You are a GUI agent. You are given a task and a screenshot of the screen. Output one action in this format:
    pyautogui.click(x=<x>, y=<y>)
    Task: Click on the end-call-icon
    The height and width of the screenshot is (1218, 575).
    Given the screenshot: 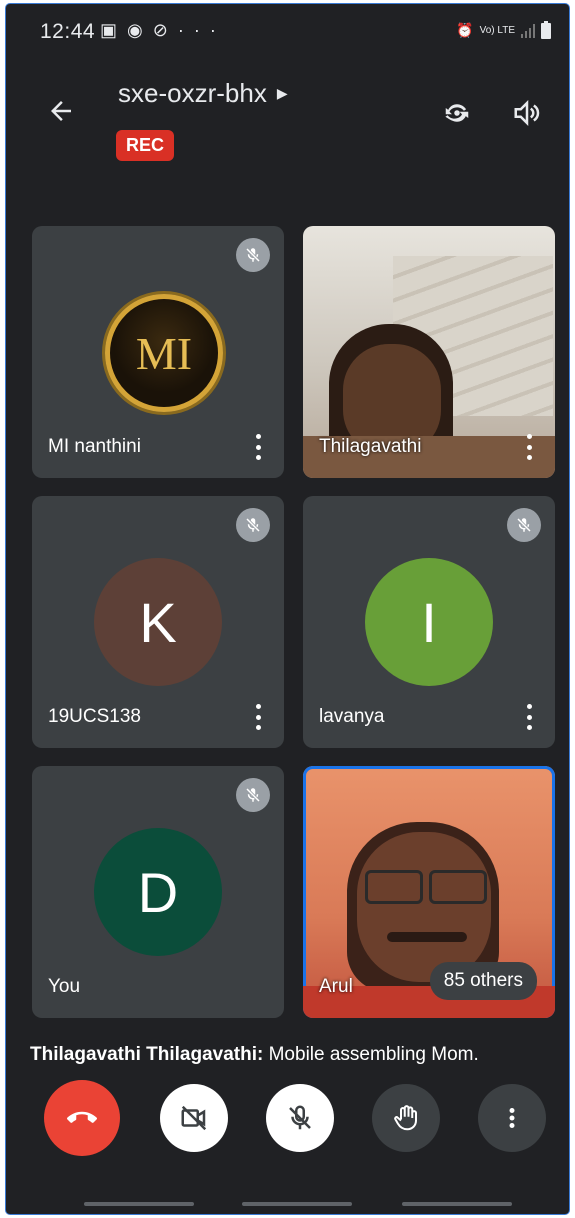 What is the action you would take?
    pyautogui.click(x=82, y=1117)
    